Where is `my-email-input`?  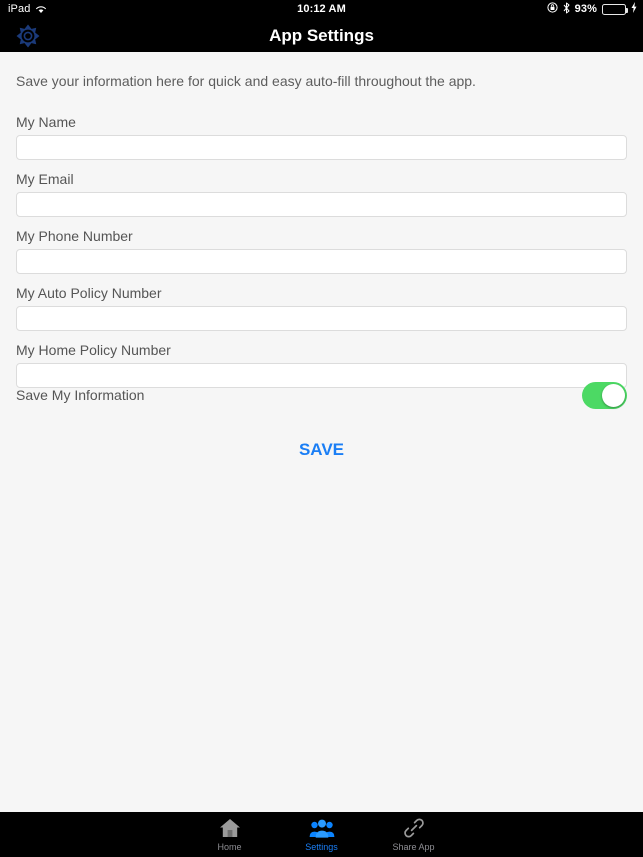
my-email-input is located at coordinates (321, 204).